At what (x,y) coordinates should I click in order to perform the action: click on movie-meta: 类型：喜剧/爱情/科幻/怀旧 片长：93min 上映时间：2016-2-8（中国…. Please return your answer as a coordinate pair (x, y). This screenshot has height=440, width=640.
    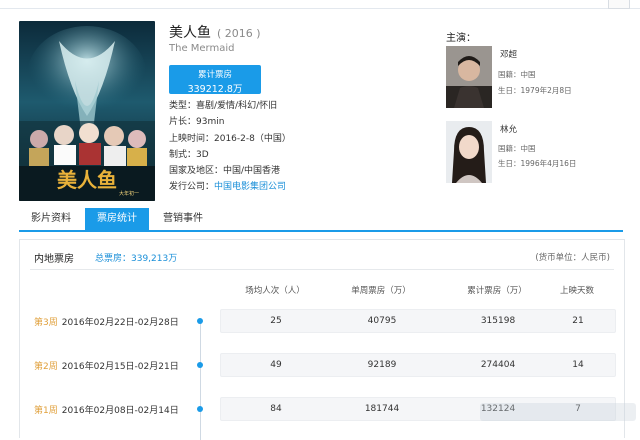
    Looking at the image, I should click on (230, 147).